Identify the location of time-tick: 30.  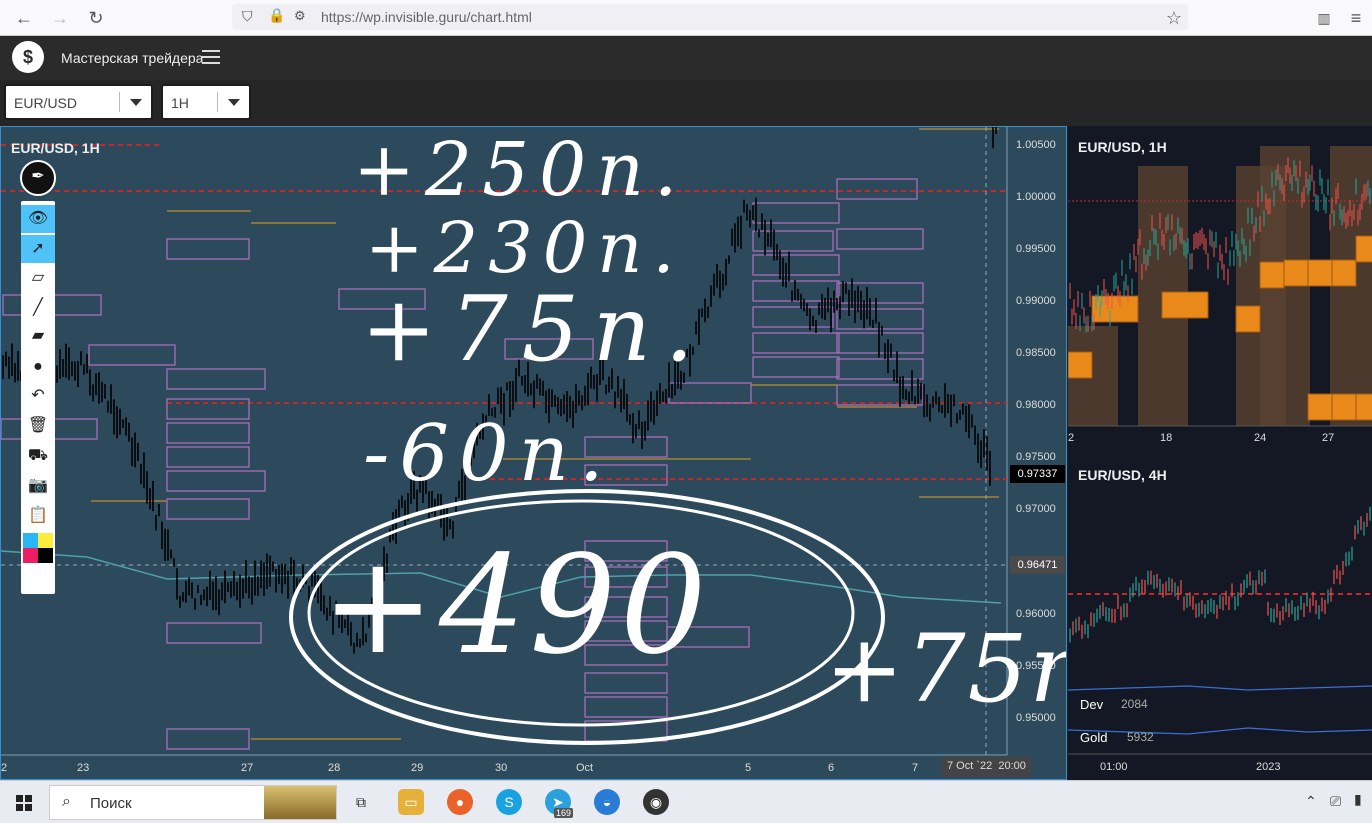
(501, 768).